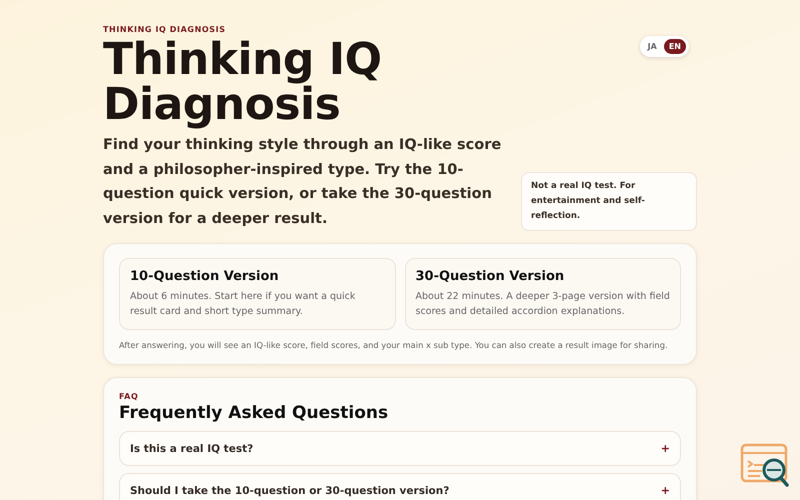 The width and height of the screenshot is (800, 500). Describe the element at coordinates (192, 448) in the screenshot. I see `faq-question: Is this a real IQ test?` at that location.